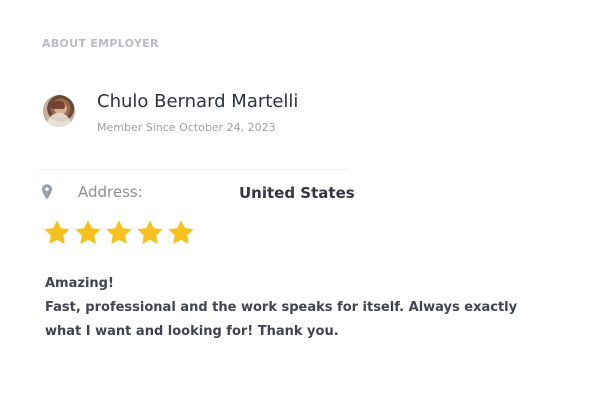 The height and width of the screenshot is (400, 600). Describe the element at coordinates (110, 192) in the screenshot. I see `address-label: Address:` at that location.